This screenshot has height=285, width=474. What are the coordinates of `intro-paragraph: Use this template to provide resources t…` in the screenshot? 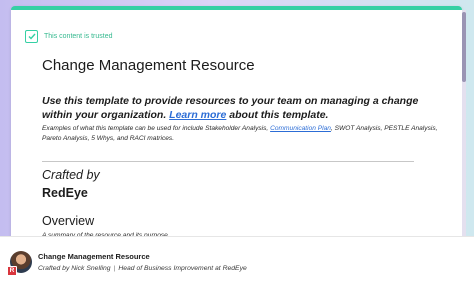 It's located at (242, 108).